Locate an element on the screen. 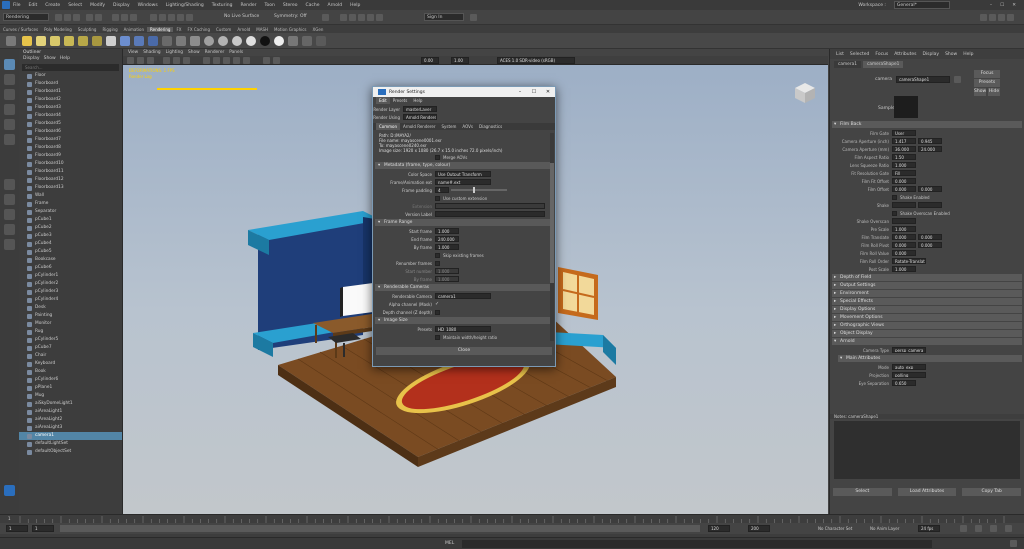 This screenshot has width=1024, height=549. film-gate-icon is located at coordinates (176, 60).